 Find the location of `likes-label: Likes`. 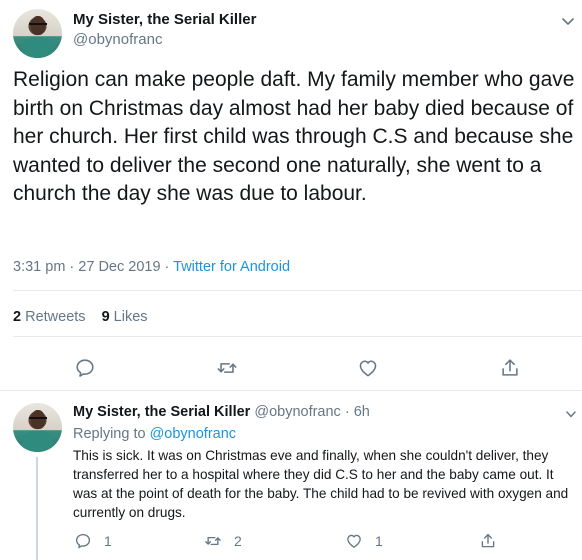

likes-label: Likes is located at coordinates (130, 317).